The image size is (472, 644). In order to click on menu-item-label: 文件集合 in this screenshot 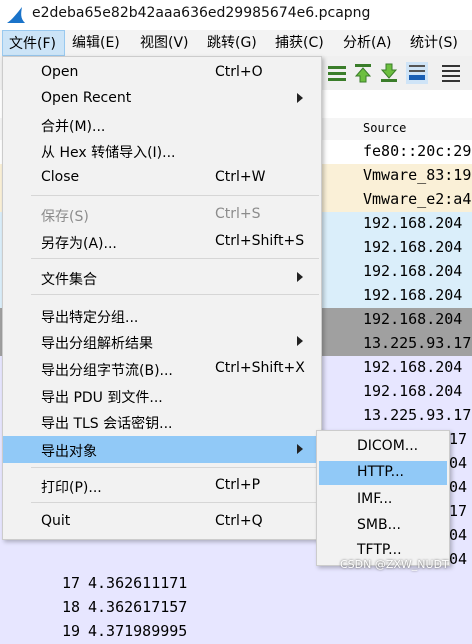, I will do `click(69, 280)`.